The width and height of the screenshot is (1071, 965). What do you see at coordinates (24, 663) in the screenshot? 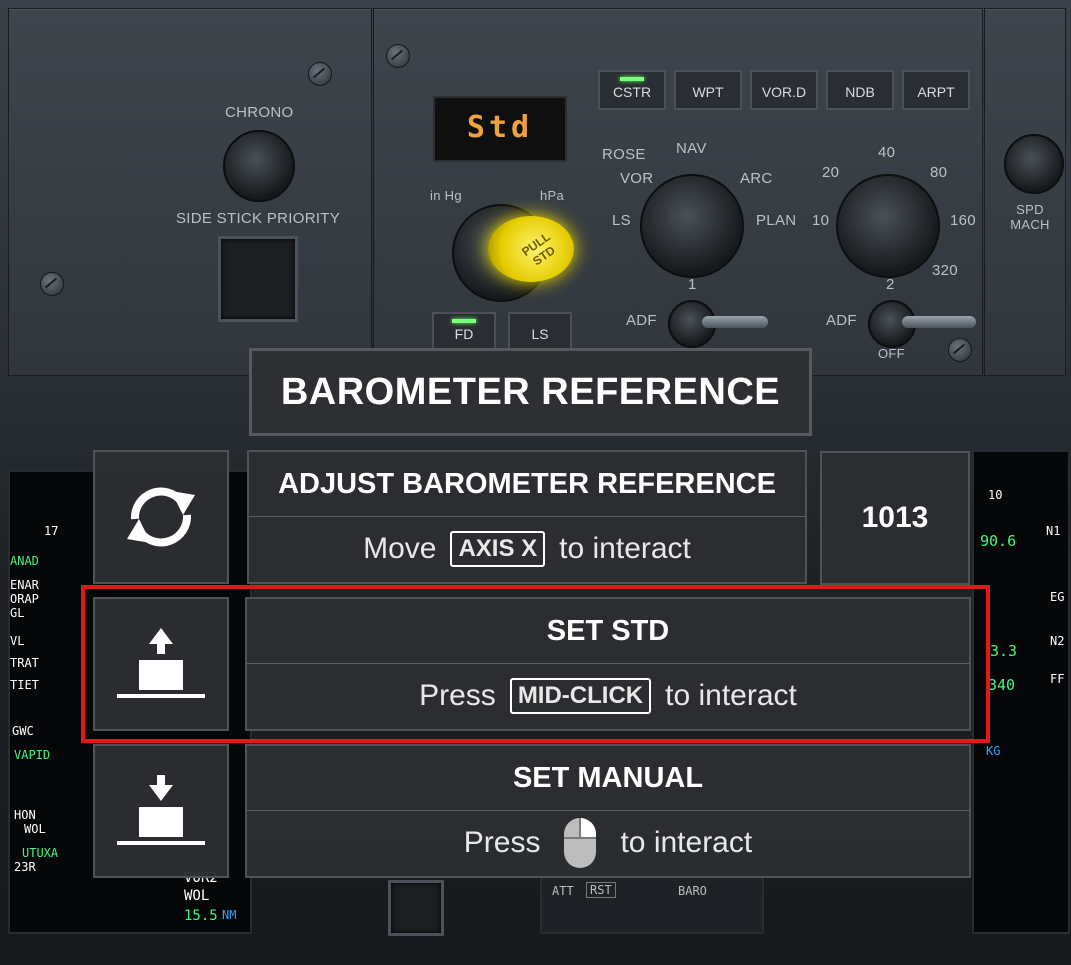
I see `nd-text: TRAT` at bounding box center [24, 663].